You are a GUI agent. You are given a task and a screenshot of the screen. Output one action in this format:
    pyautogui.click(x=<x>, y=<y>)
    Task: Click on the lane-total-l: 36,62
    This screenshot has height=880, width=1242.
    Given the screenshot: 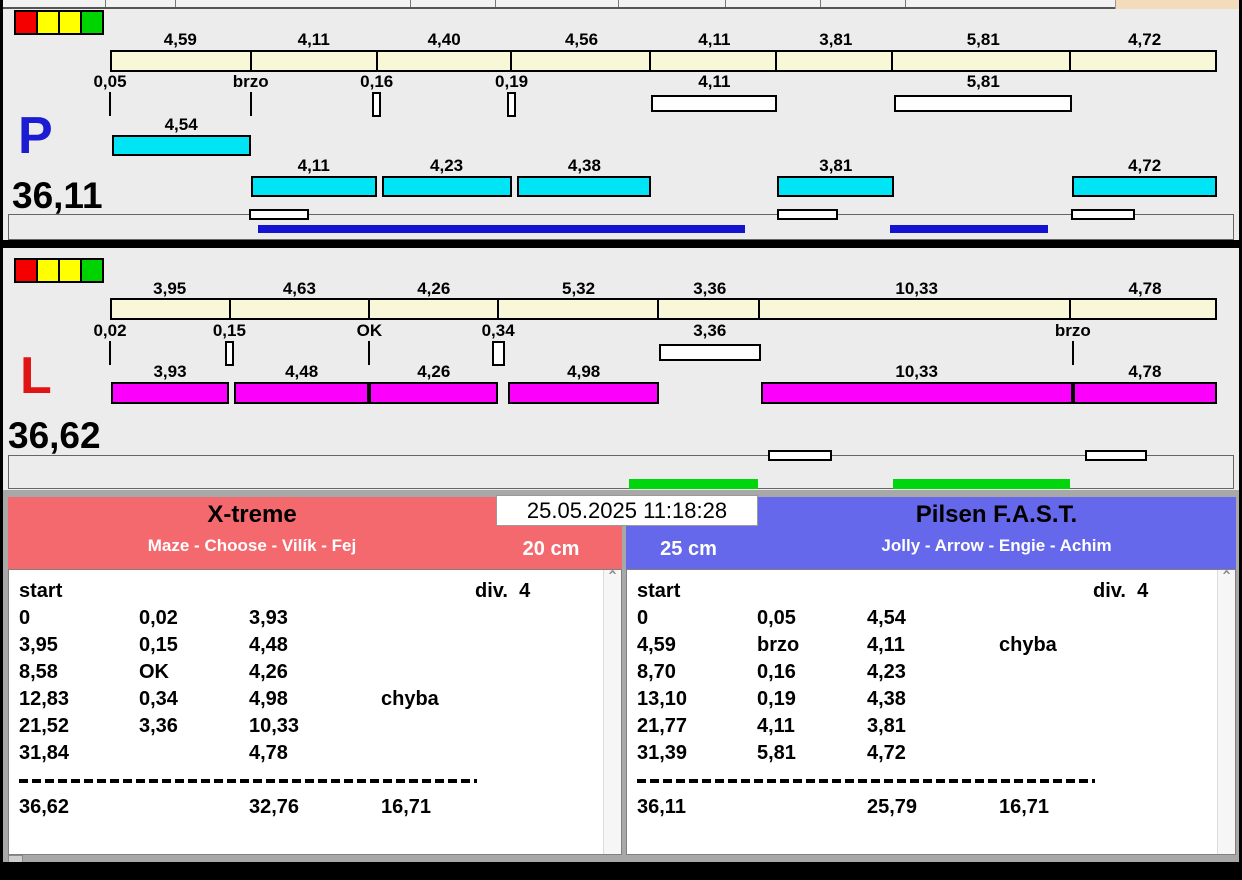 What is the action you would take?
    pyautogui.click(x=54, y=435)
    